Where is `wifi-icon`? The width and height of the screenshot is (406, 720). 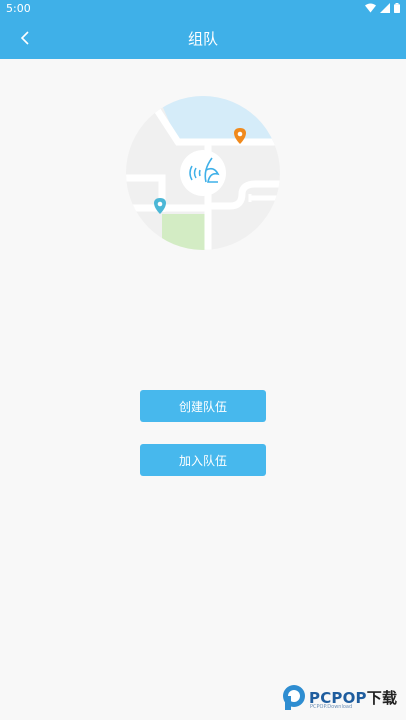
wifi-icon is located at coordinates (370, 8).